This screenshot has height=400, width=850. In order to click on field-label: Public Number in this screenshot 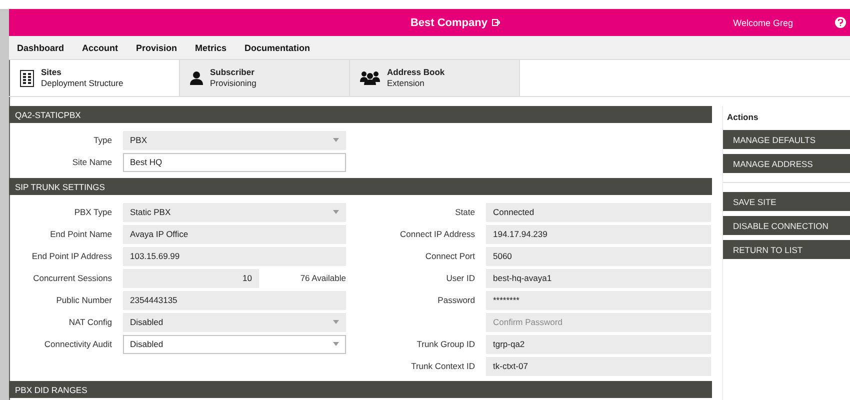, I will do `click(84, 300)`.